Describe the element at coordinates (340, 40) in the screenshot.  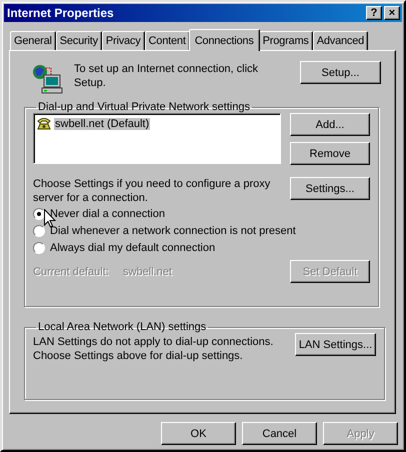
I see `tab: Advanced` at that location.